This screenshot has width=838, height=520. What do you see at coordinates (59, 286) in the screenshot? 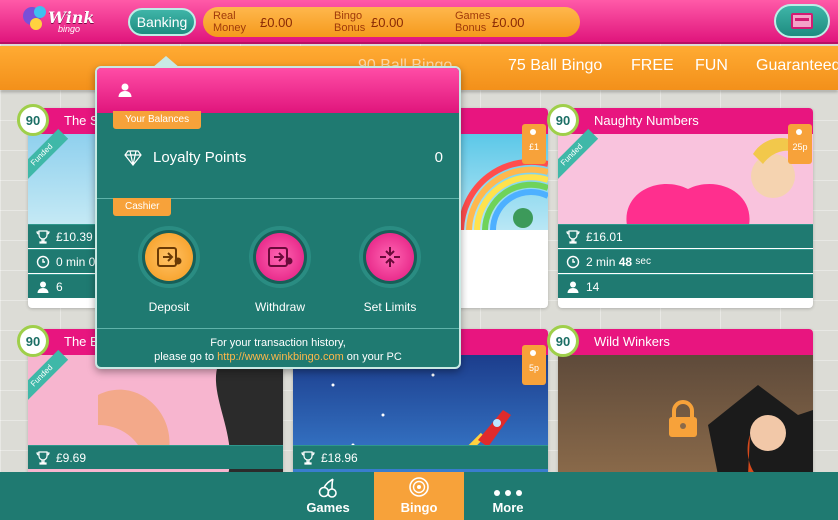
I see `players-value: 6` at bounding box center [59, 286].